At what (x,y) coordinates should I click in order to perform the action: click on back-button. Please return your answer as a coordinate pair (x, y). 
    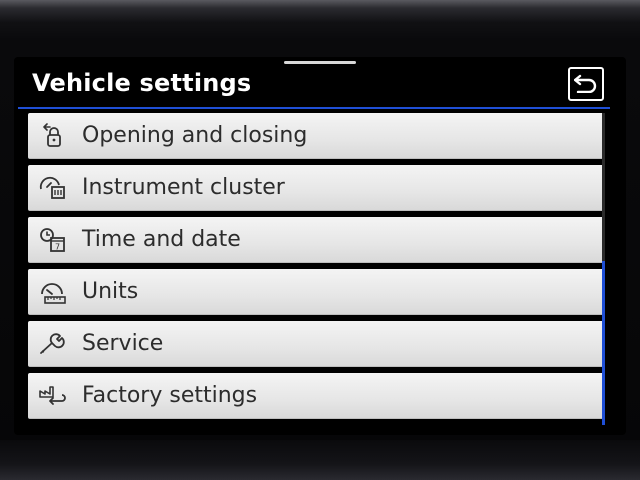
    Looking at the image, I should click on (586, 84).